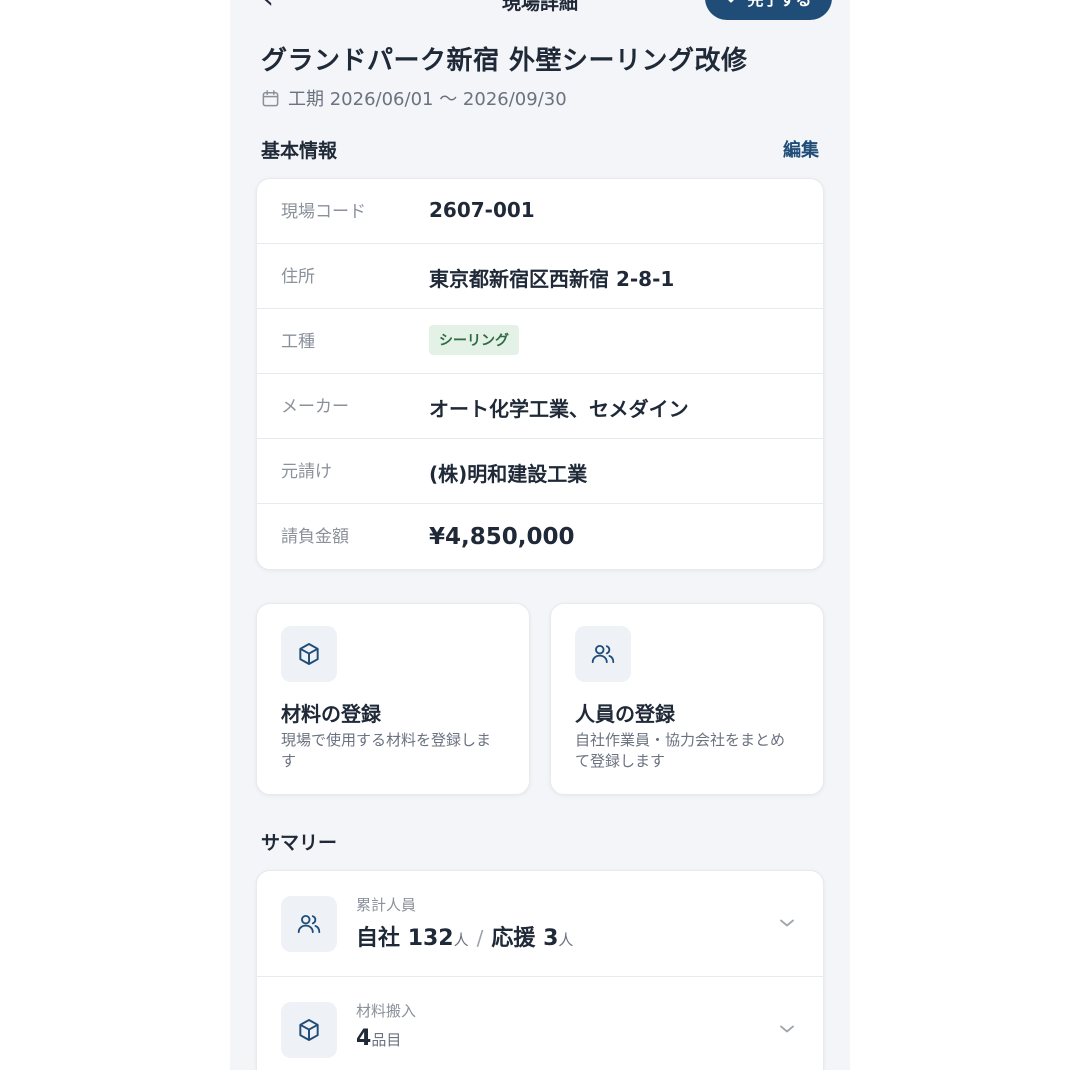 This screenshot has width=1080, height=1080. I want to click on info-label: 請負金額, so click(315, 537).